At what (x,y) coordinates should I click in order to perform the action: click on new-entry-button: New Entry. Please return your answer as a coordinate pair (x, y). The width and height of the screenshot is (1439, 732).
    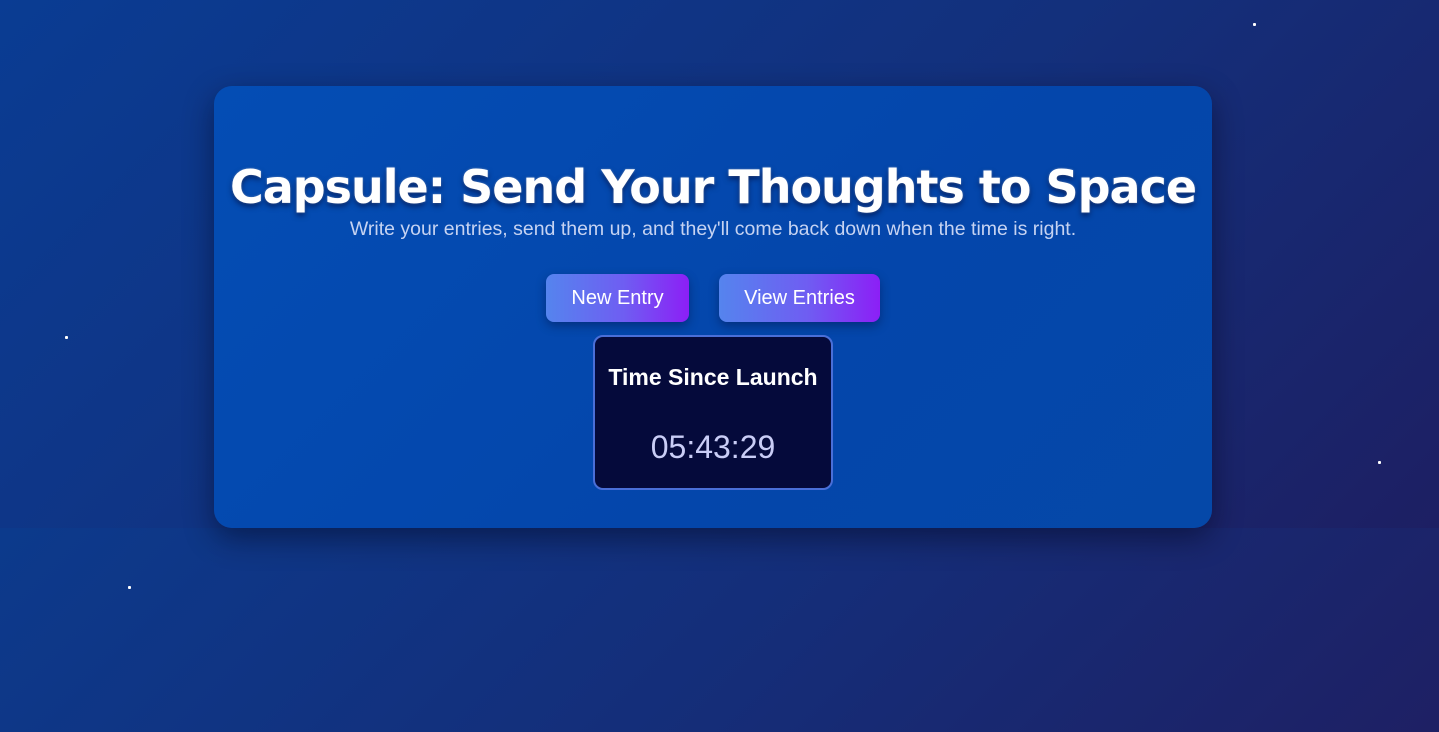
    Looking at the image, I should click on (617, 298).